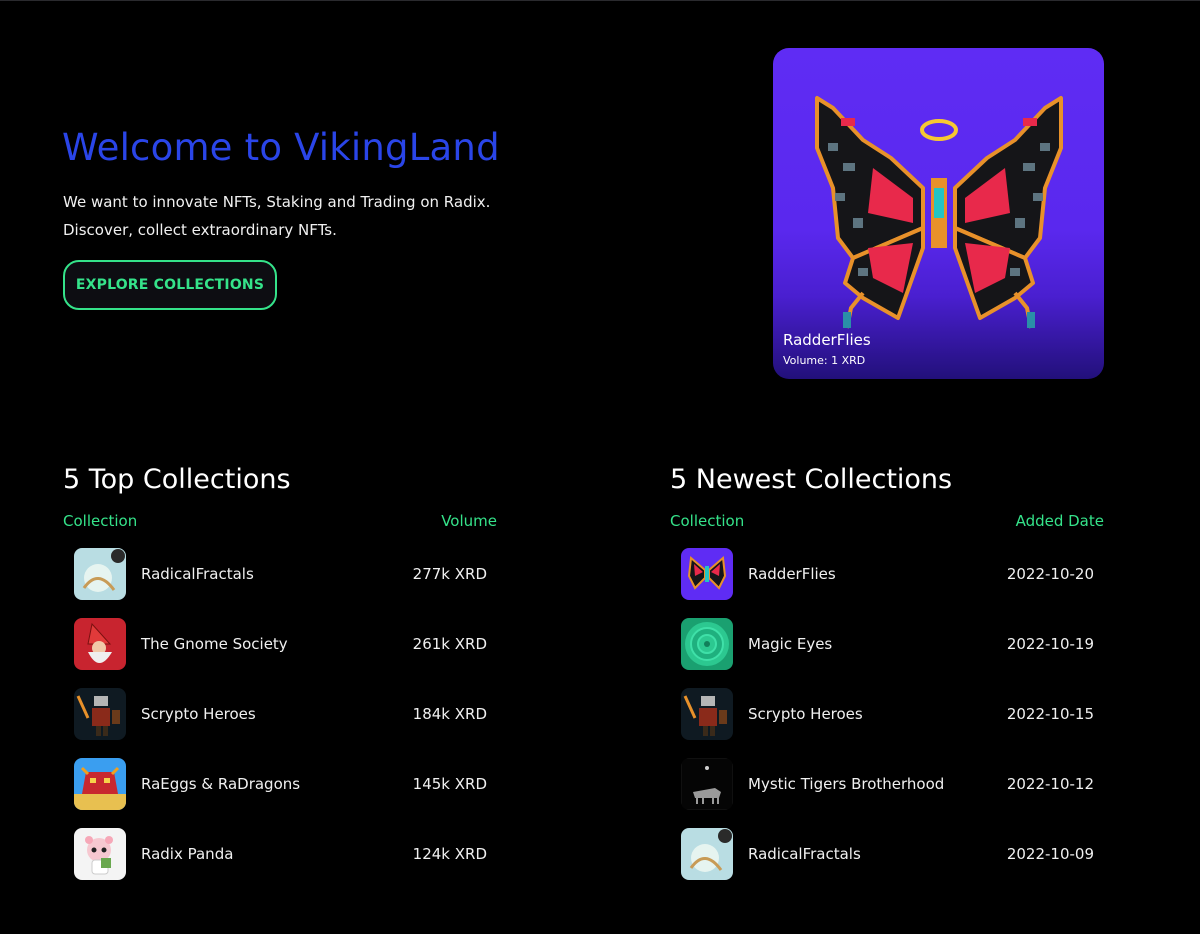  I want to click on top-collection-row: Scrypto Heroes 184k XRD, so click(280, 723).